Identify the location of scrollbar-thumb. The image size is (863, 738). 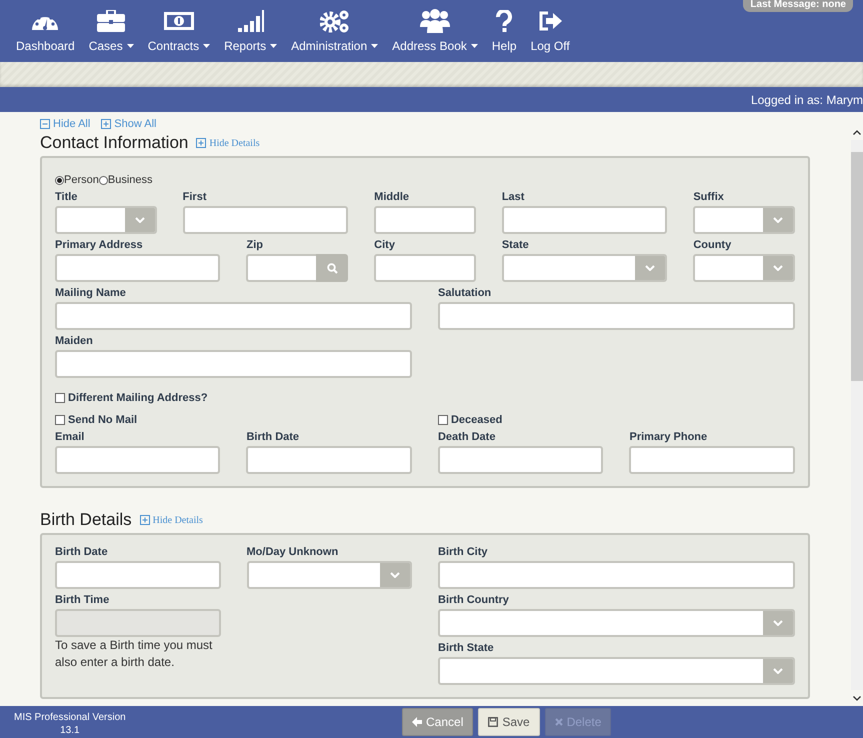
(857, 266).